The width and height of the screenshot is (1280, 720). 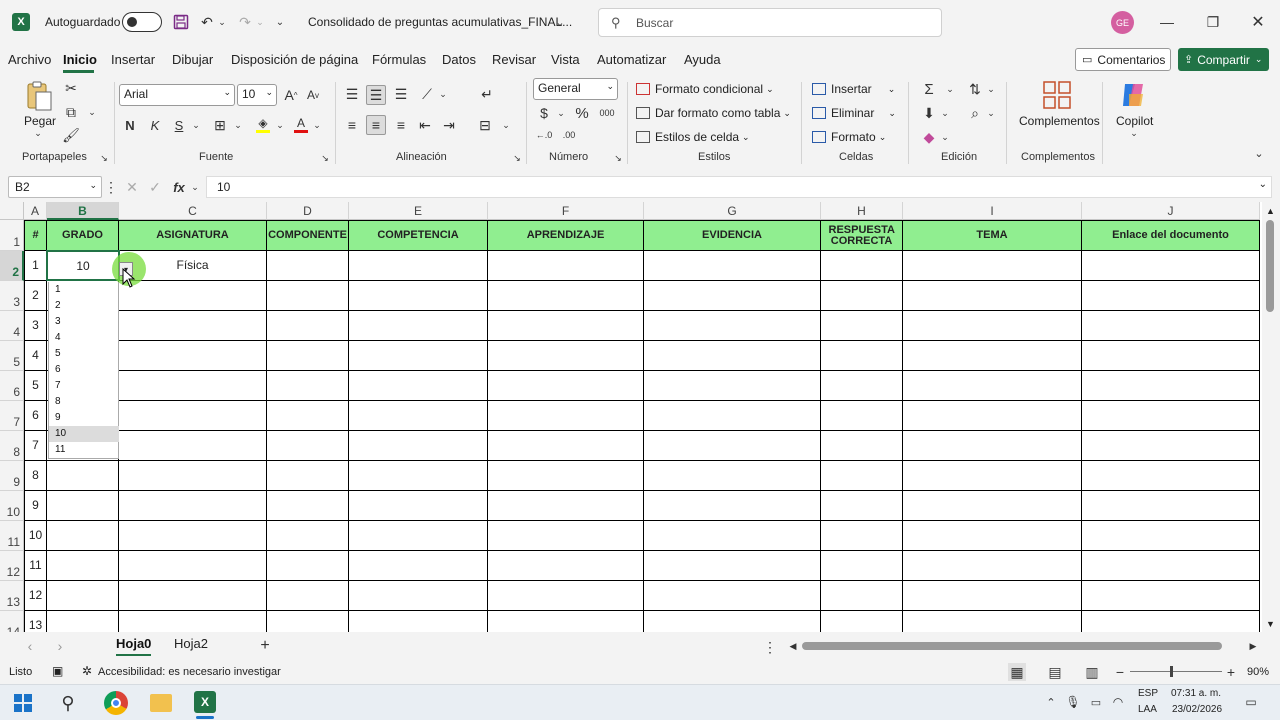 I want to click on row-header-9: 9, so click(x=12, y=476).